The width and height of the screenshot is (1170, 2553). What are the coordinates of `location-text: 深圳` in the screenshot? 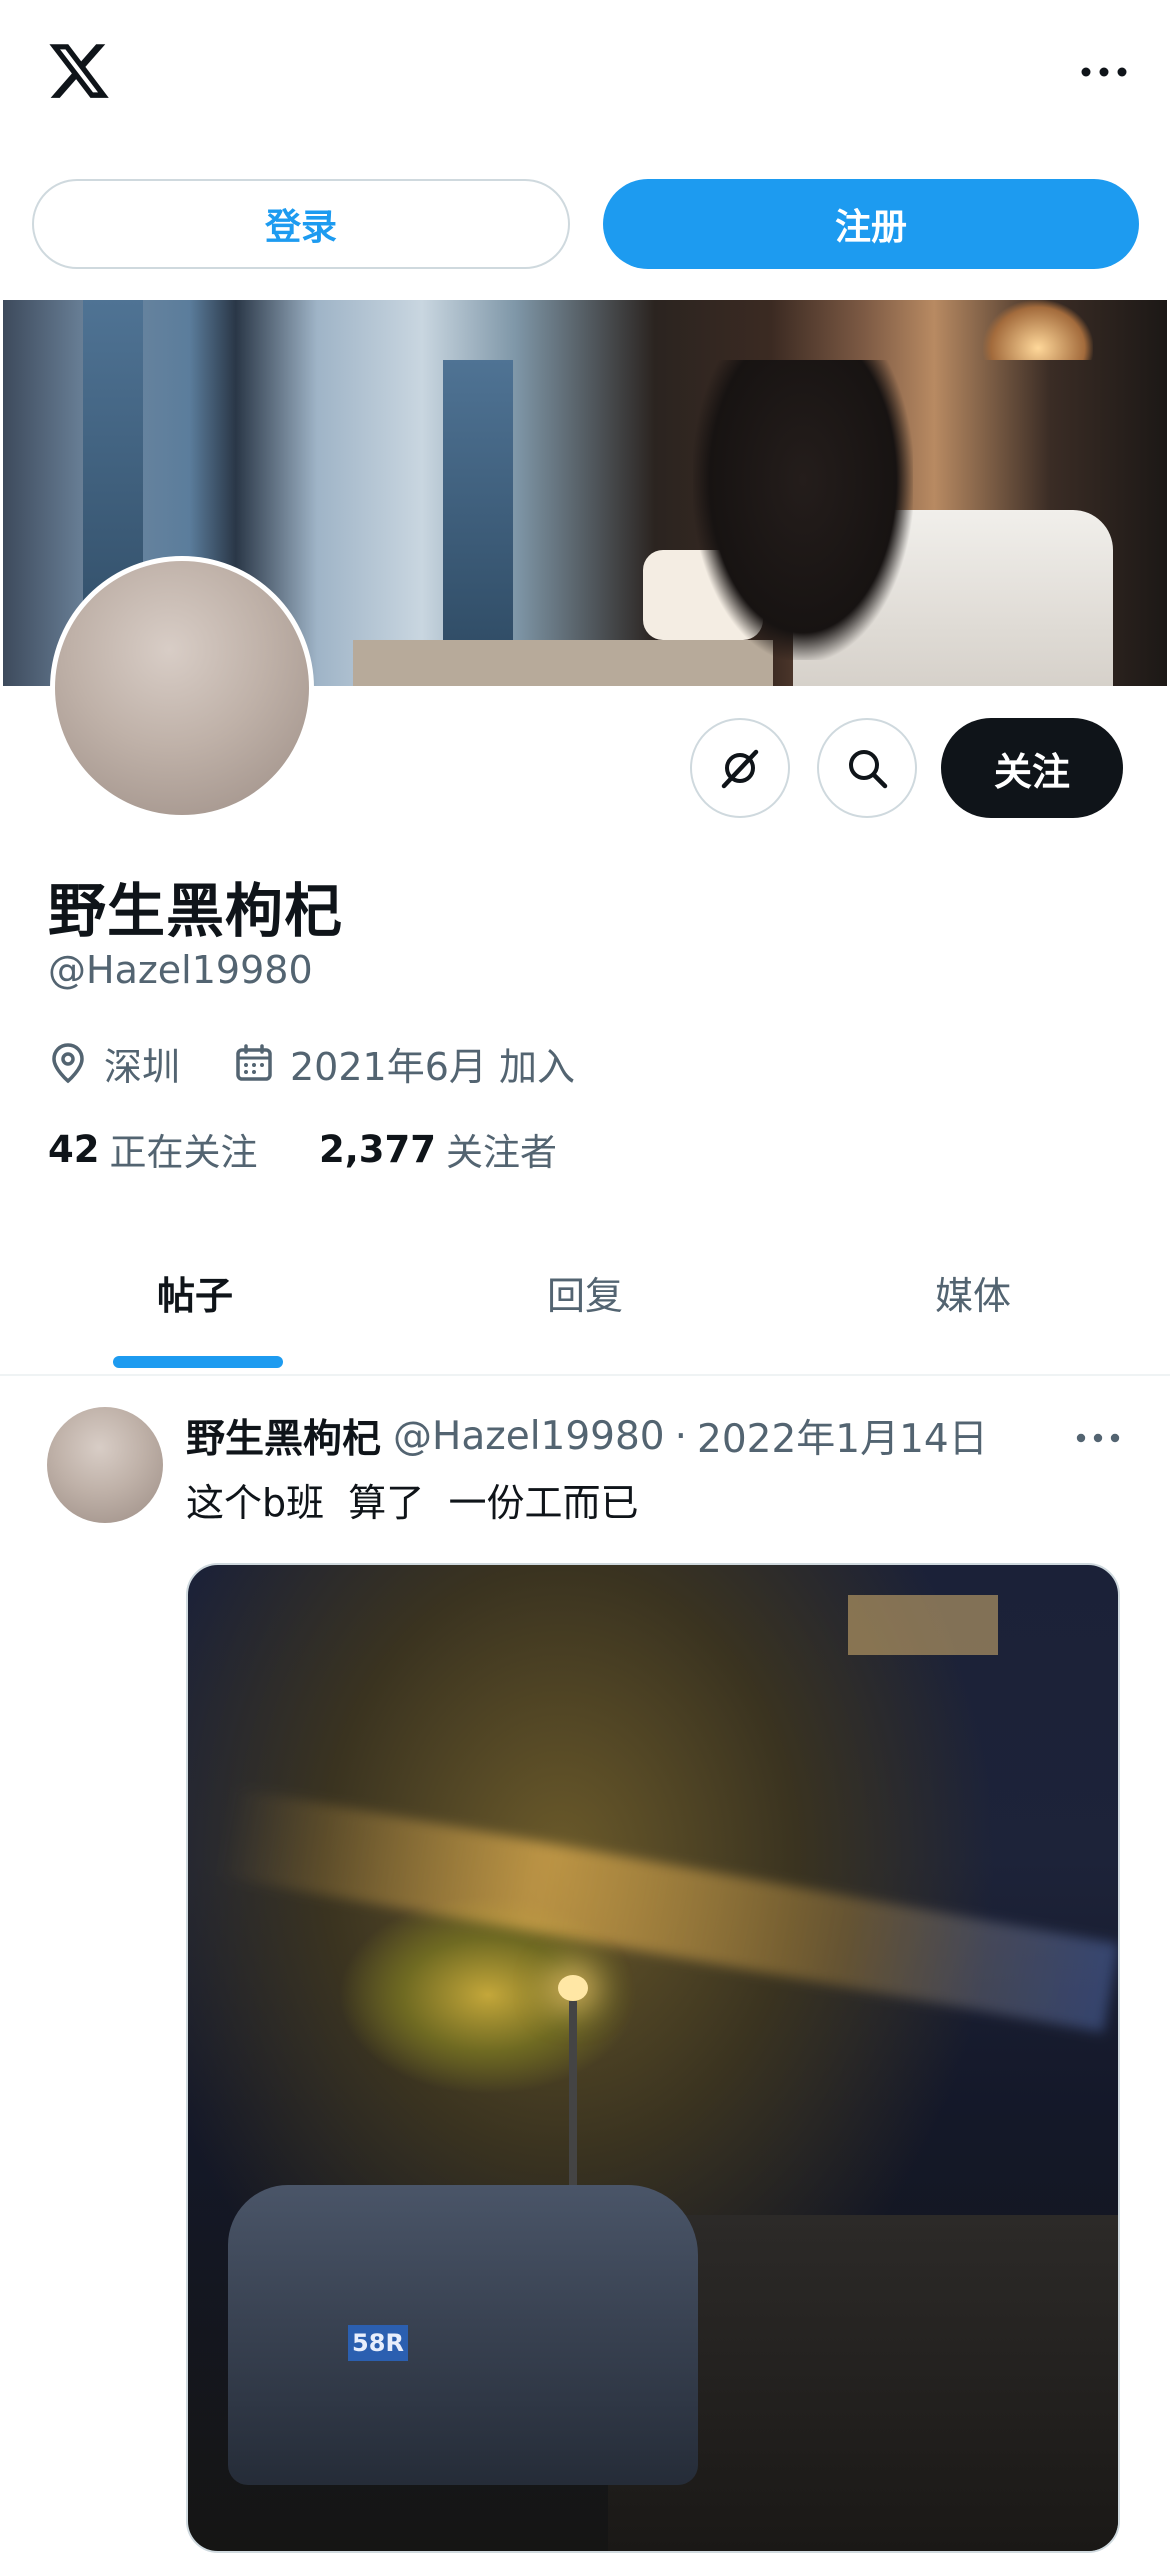 It's located at (142, 1066).